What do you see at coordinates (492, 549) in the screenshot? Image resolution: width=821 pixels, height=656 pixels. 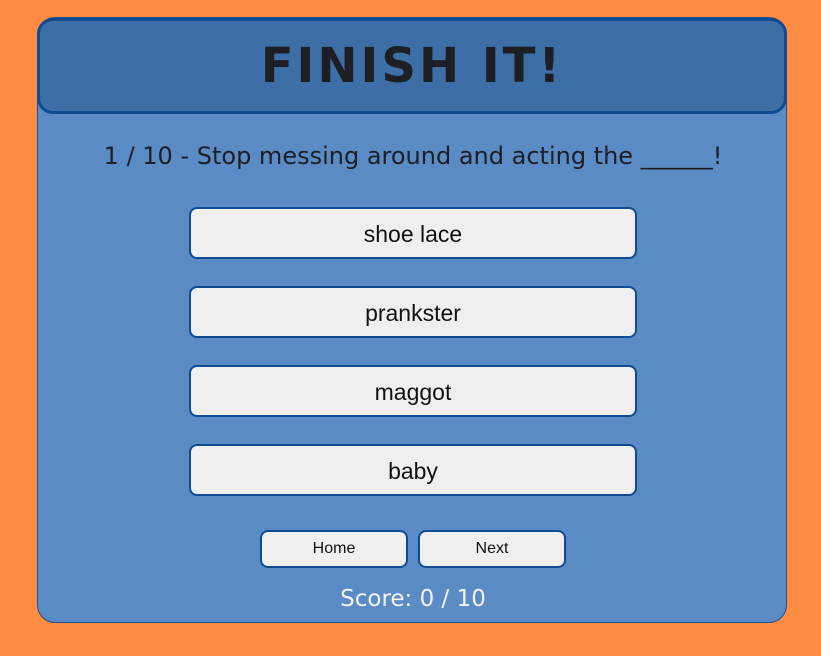 I see `next-button: Next` at bounding box center [492, 549].